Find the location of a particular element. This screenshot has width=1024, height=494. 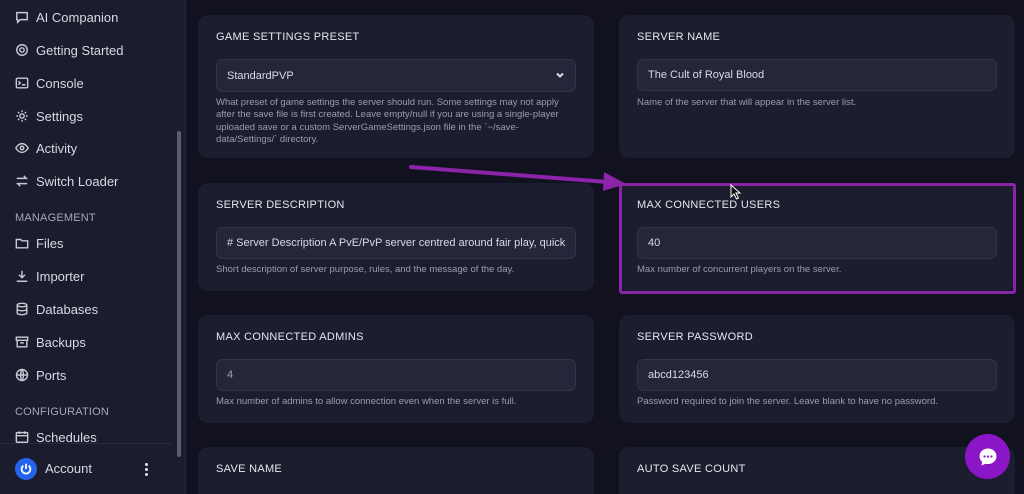

sidebar-item-getting-started: Getting Started is located at coordinates (69, 50).